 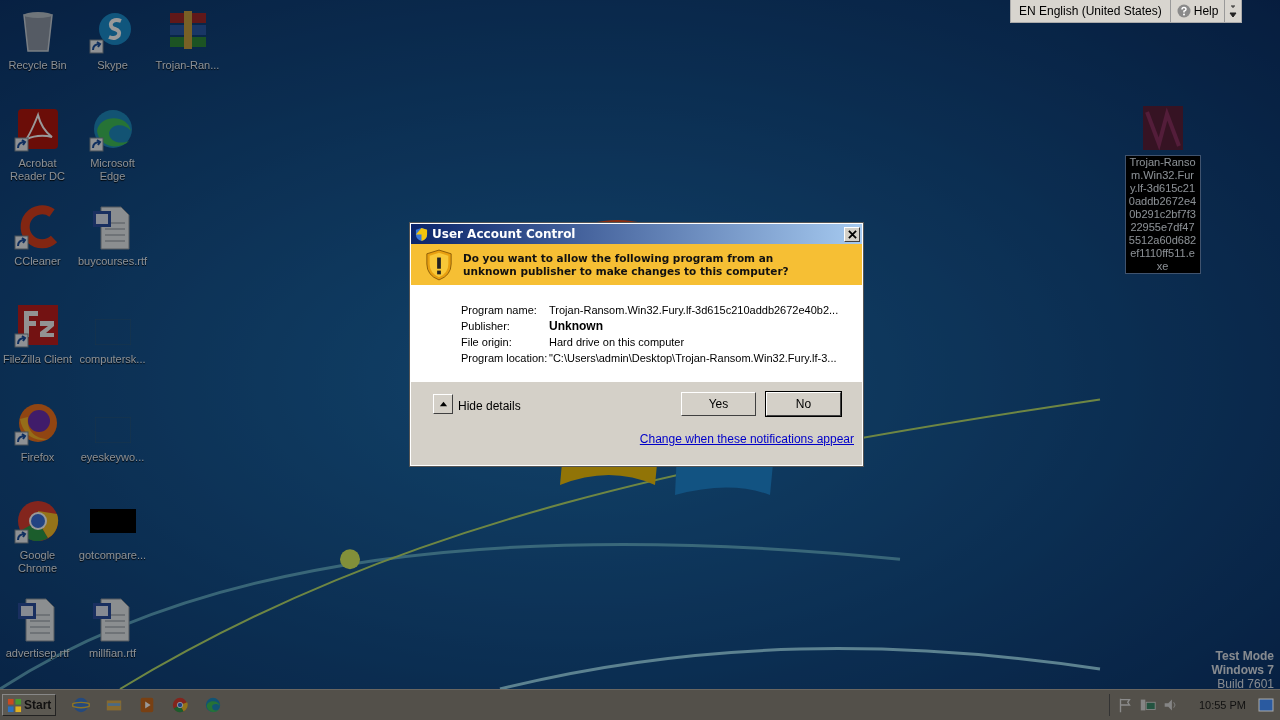 What do you see at coordinates (617, 341) in the screenshot?
I see `detail-value: Hard drive on this computer` at bounding box center [617, 341].